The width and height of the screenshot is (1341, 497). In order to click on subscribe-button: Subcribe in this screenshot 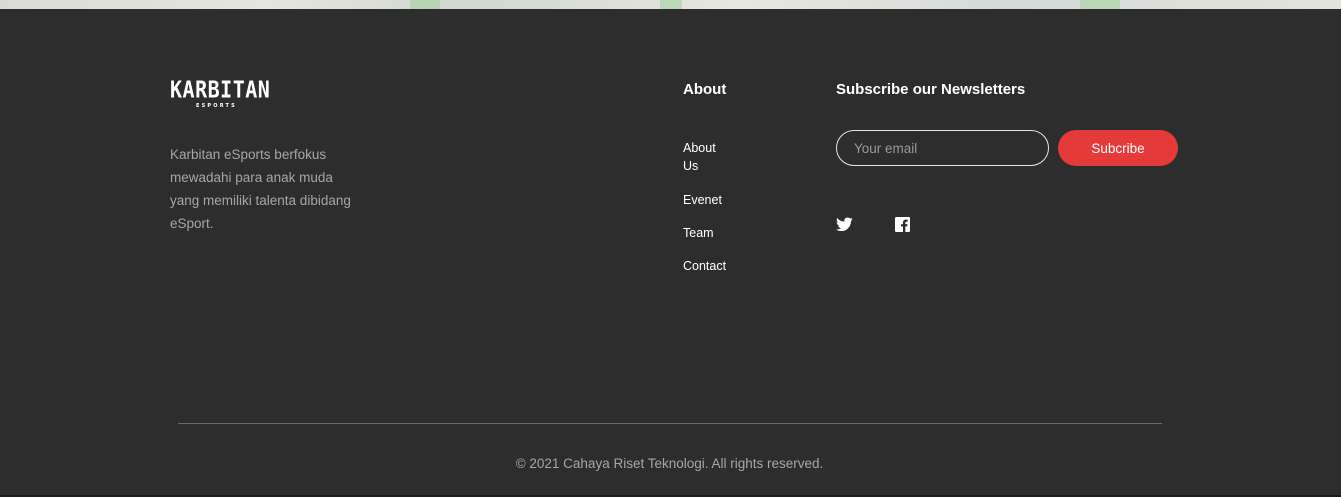, I will do `click(1118, 148)`.